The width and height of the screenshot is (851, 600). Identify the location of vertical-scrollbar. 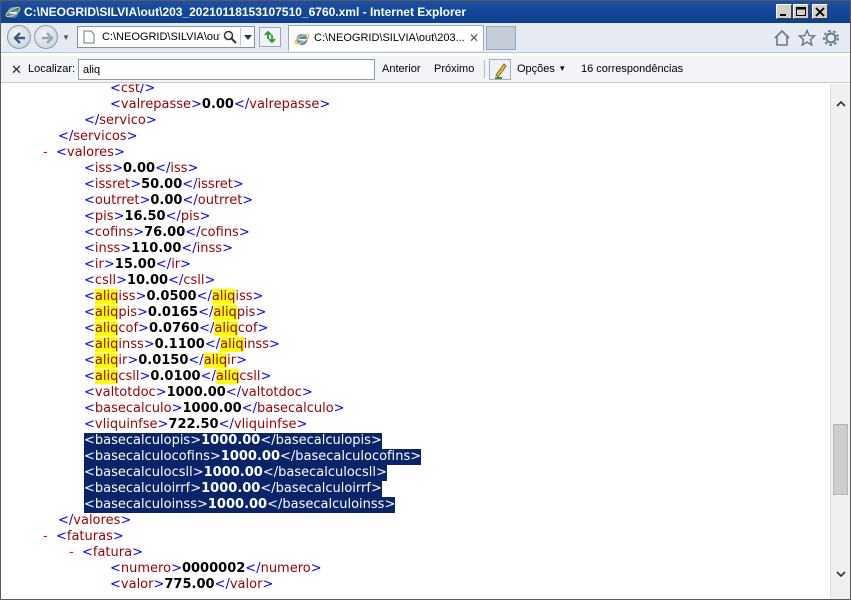
(840, 341).